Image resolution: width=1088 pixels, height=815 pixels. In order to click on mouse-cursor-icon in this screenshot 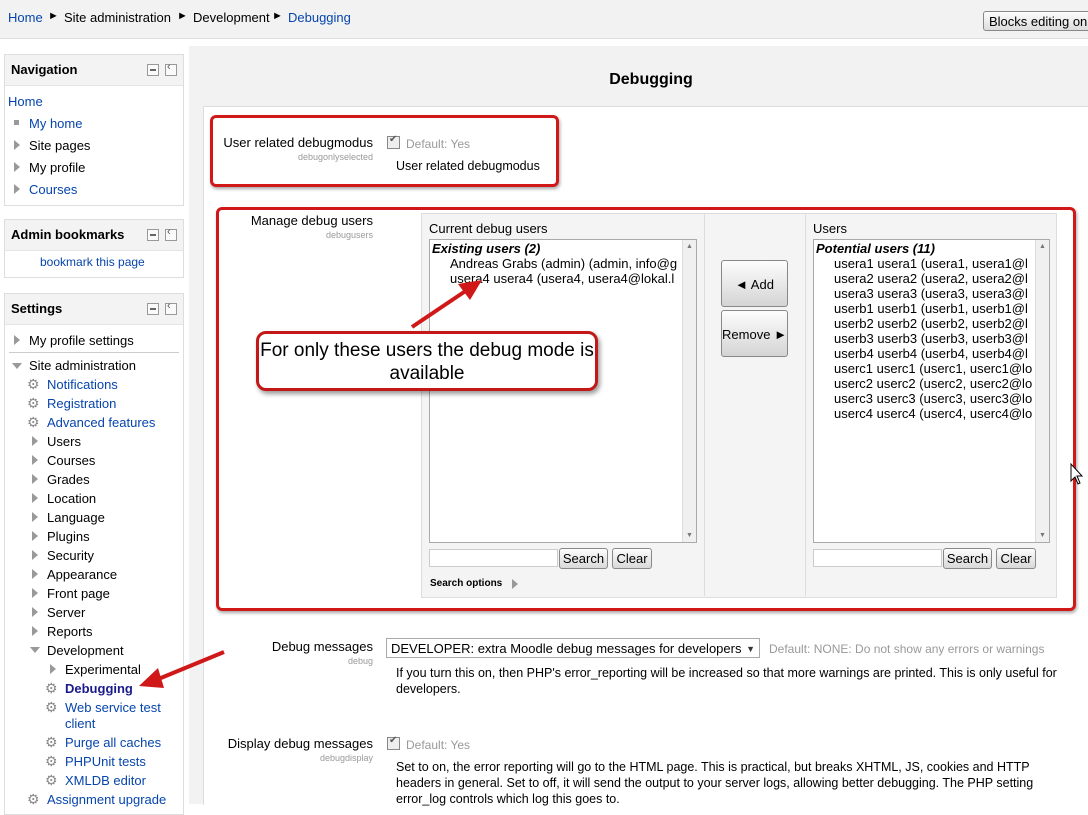, I will do `click(1077, 473)`.